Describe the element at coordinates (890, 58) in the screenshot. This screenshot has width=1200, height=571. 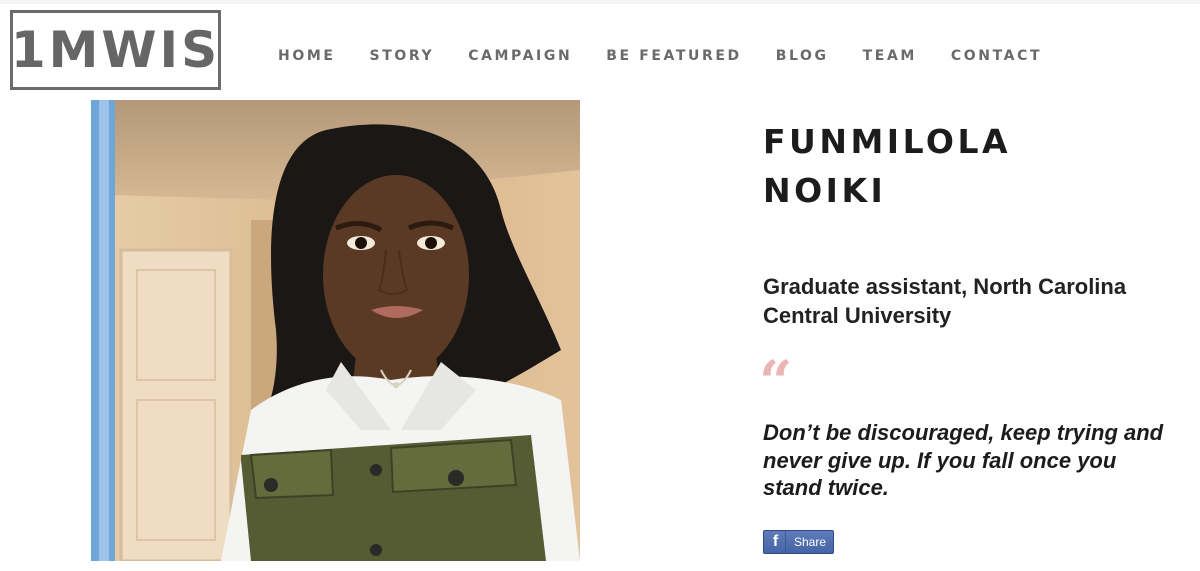
I see `nav-team: TEAM` at that location.